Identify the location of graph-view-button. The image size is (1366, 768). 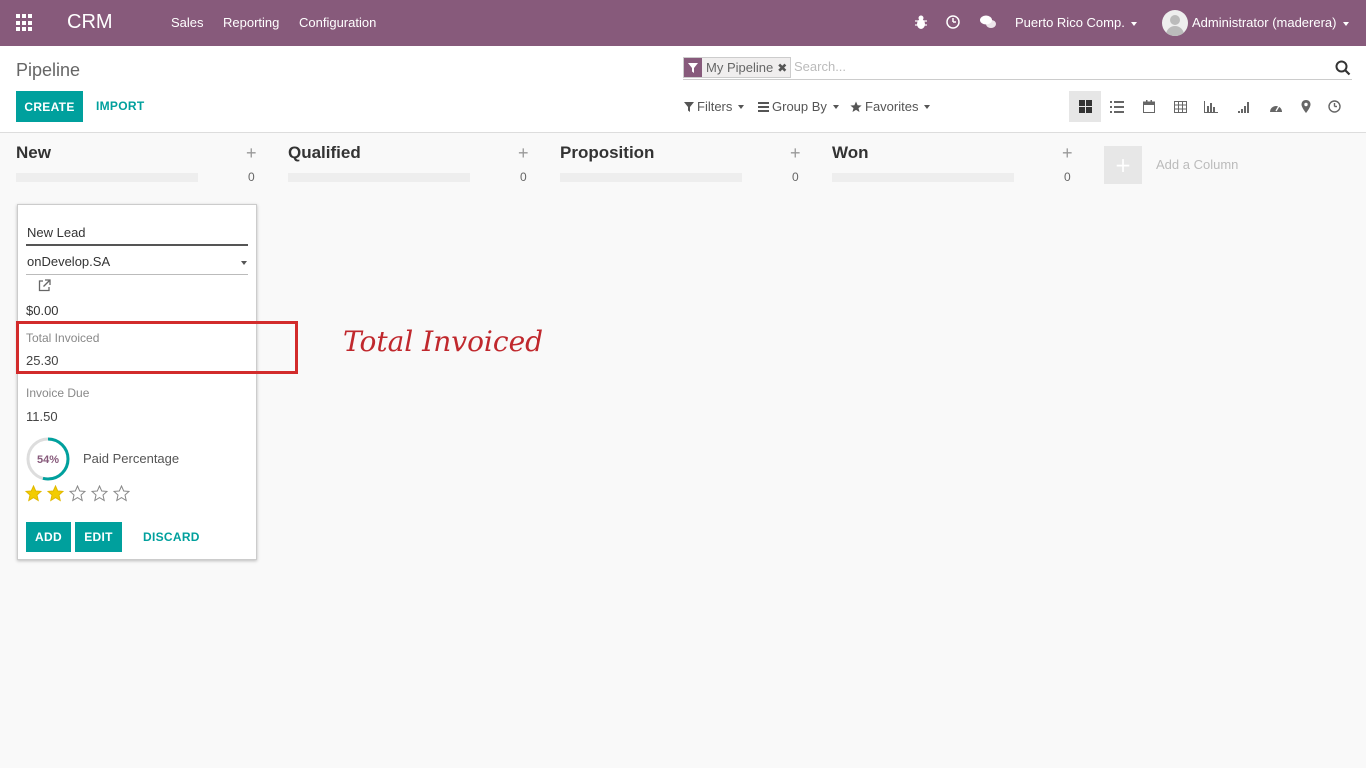
(1211, 106).